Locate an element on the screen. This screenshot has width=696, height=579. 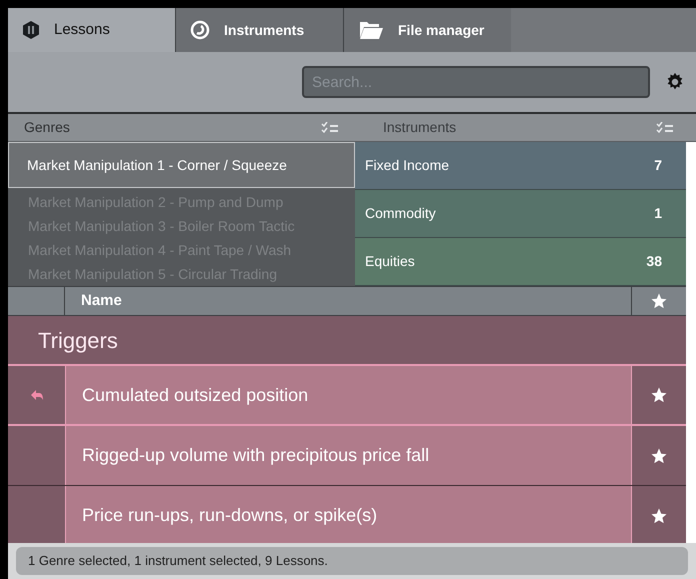
group-heading: Triggers is located at coordinates (78, 340).